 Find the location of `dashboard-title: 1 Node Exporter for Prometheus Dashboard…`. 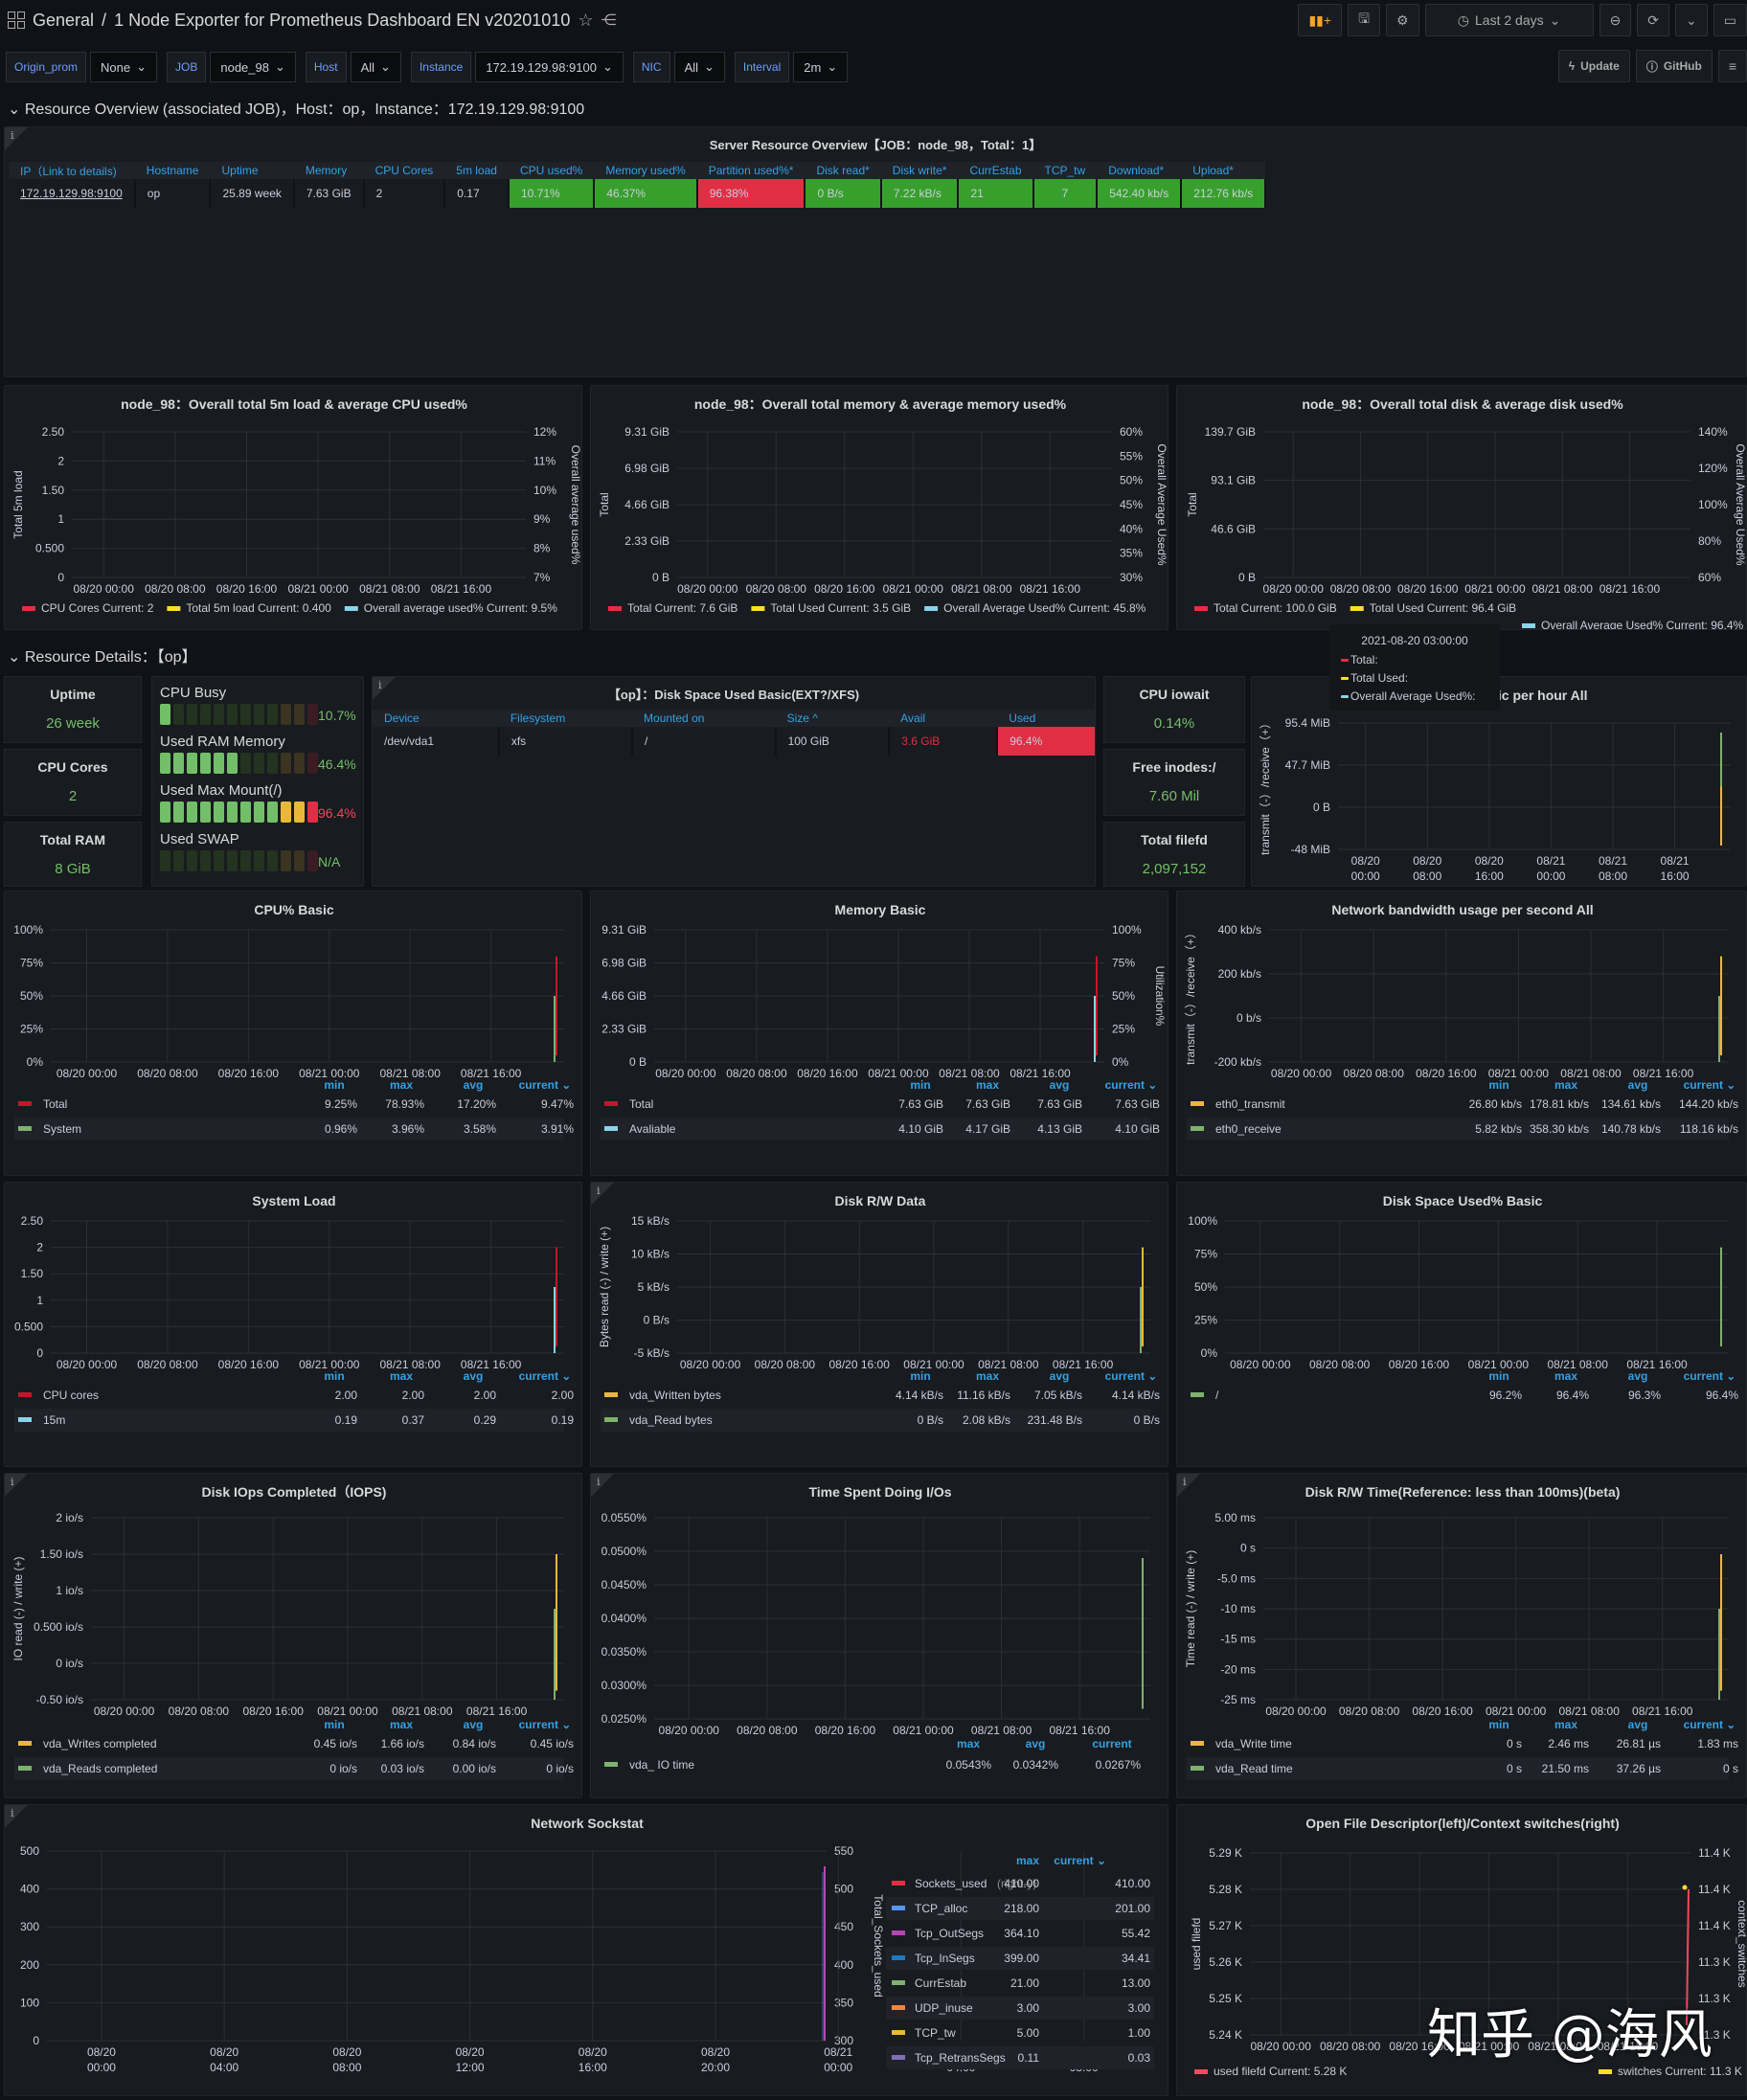

dashboard-title: 1 Node Exporter for Prometheus Dashboard… is located at coordinates (342, 21).